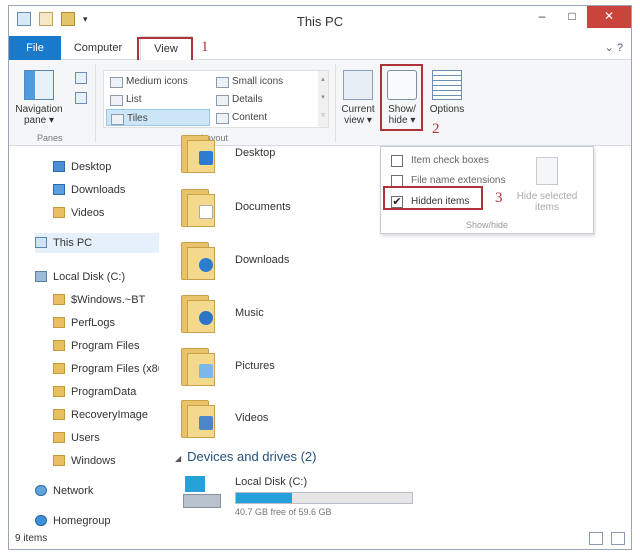 The height and width of the screenshot is (555, 640). What do you see at coordinates (84, 461) in the screenshot?
I see `nav-item-windows: Windows` at bounding box center [84, 461].